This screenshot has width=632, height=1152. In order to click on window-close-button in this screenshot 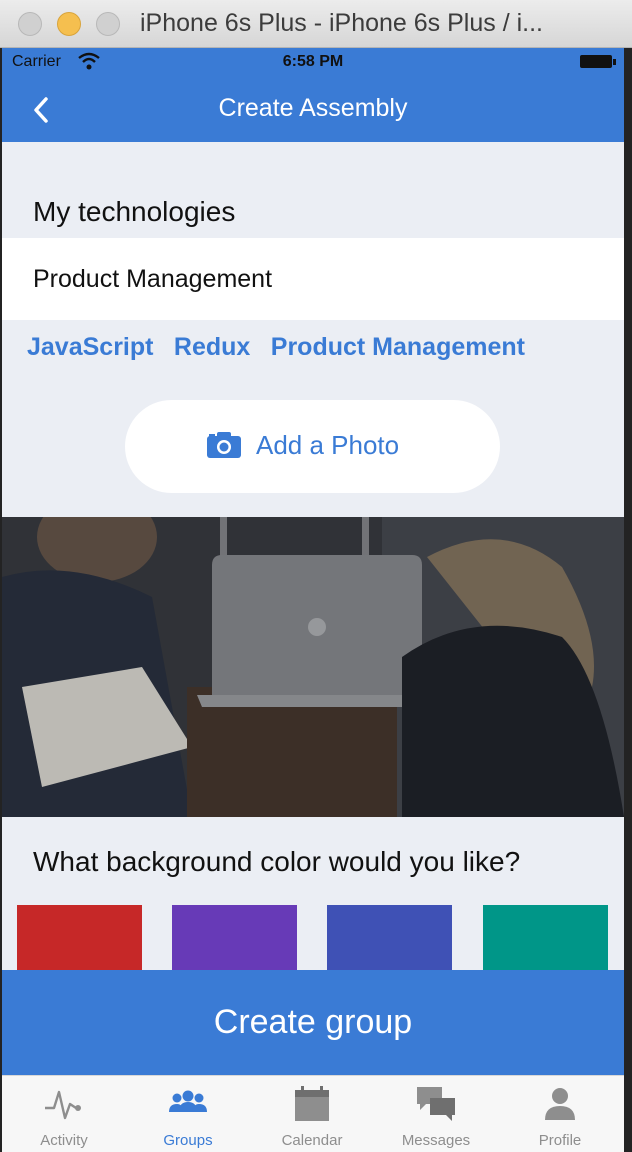, I will do `click(30, 24)`.